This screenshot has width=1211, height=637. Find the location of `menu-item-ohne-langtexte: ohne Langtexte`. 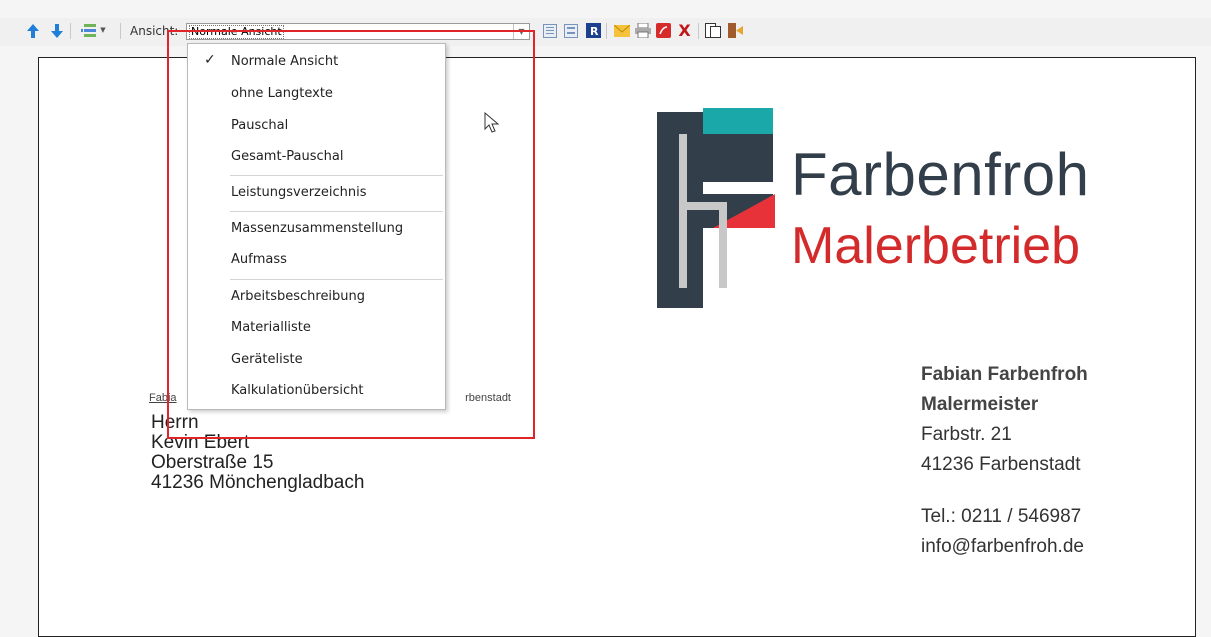

menu-item-ohne-langtexte: ohne Langtexte is located at coordinates (316, 93).